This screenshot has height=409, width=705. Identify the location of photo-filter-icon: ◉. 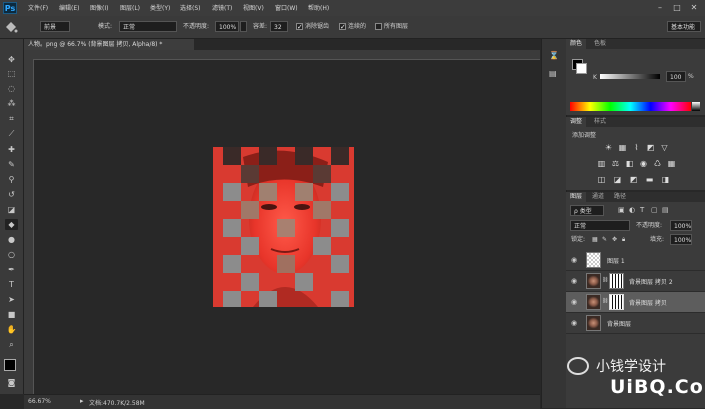
(643, 163).